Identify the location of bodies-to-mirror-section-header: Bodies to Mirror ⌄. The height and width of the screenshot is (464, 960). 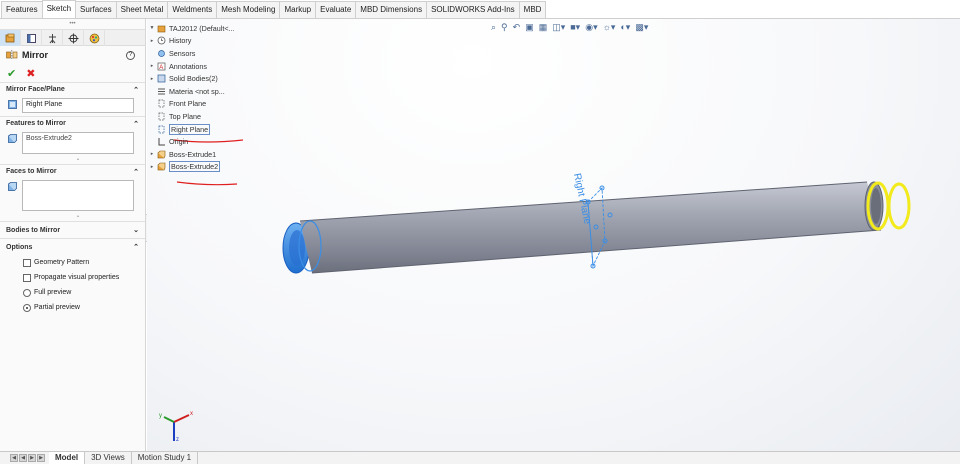
(72, 229).